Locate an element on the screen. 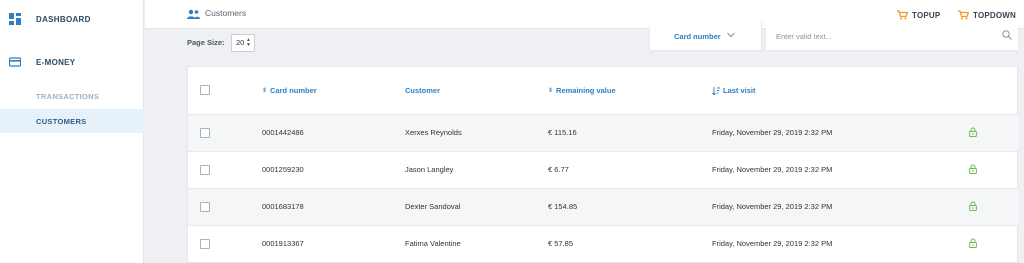  select-all-checkbox is located at coordinates (205, 90).